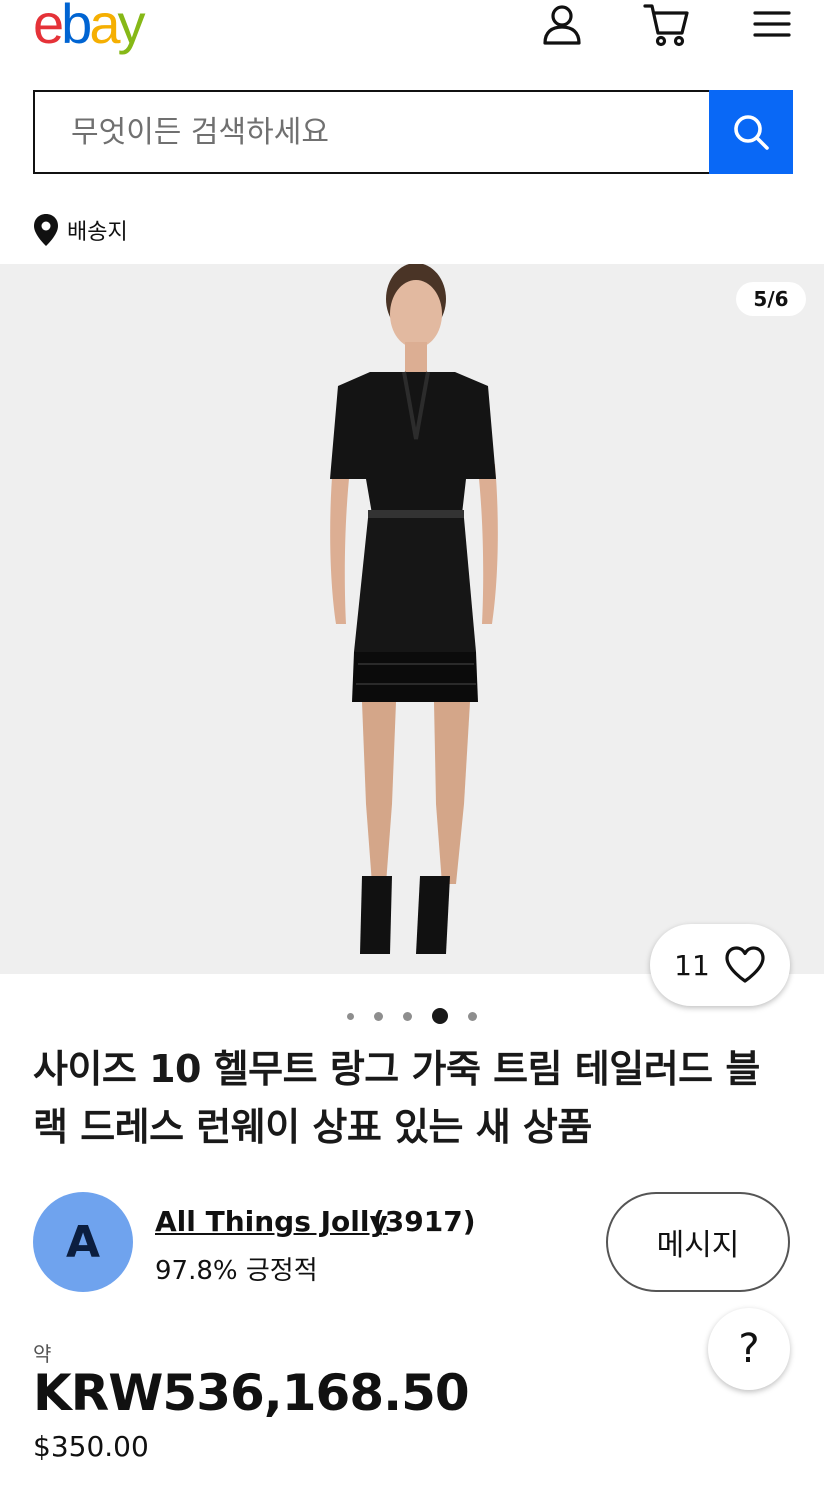 The image size is (824, 1500). What do you see at coordinates (83, 1242) in the screenshot?
I see `seller-avatar: A` at bounding box center [83, 1242].